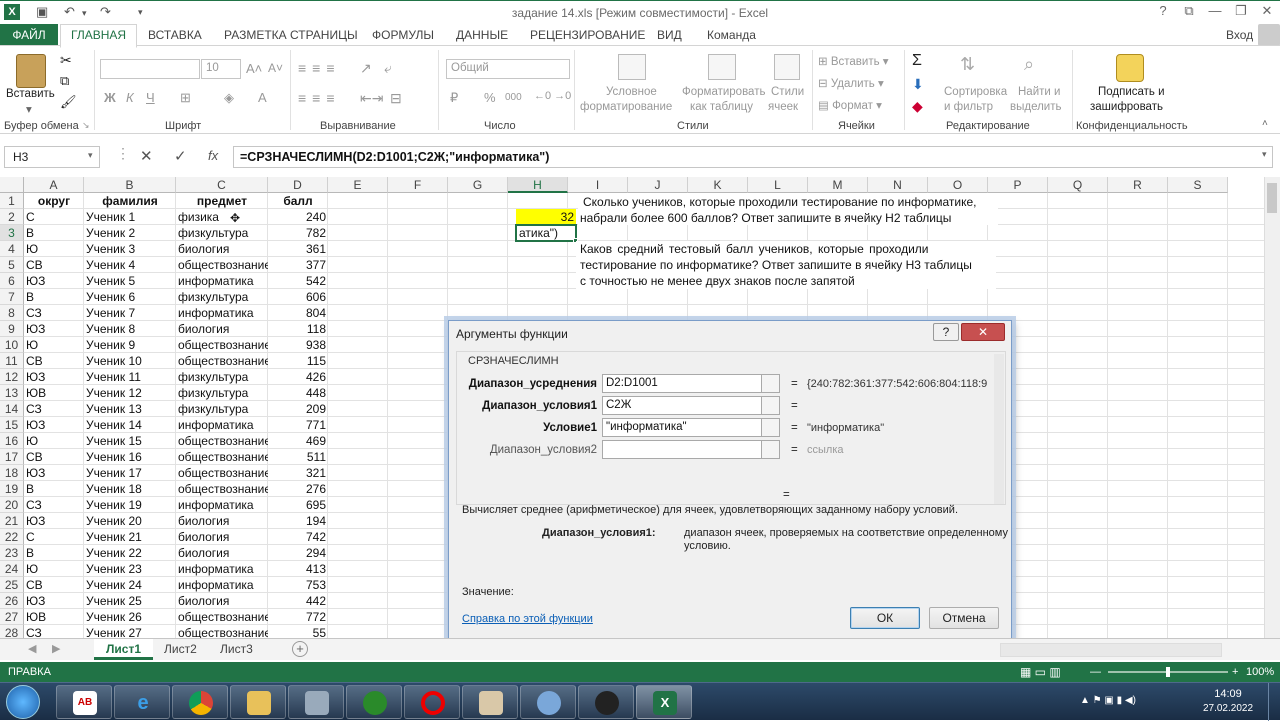 Image resolution: width=1280 pixels, height=721 pixels. I want to click on header-cell-b: фамилия, so click(130, 201).